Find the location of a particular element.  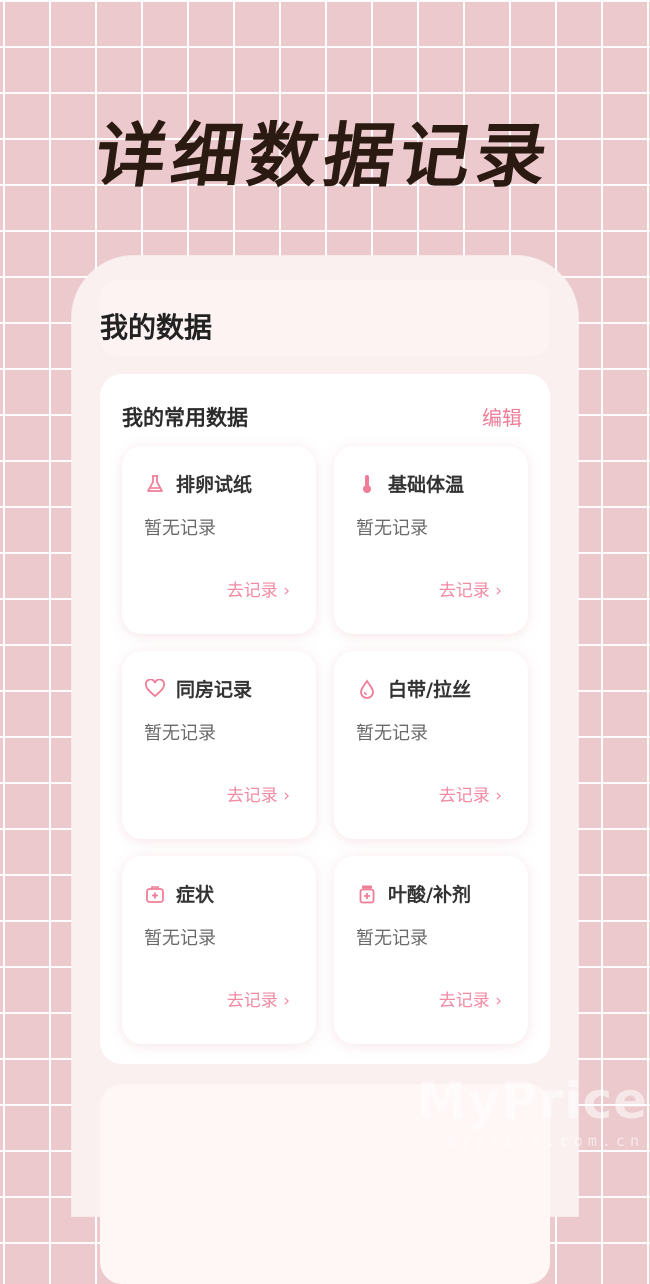

tile-symptoms: 症状 暂无记录 去记录 › is located at coordinates (219, 950).